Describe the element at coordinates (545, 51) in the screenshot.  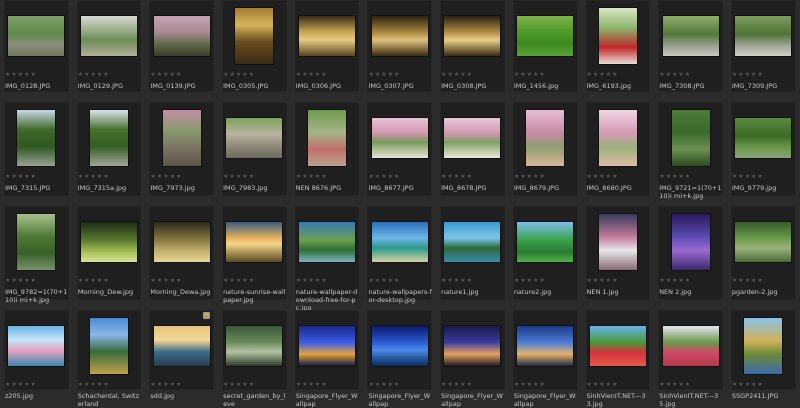
I see `thumbnail-cell: ★★★★★ IMG_1456.jpg` at that location.